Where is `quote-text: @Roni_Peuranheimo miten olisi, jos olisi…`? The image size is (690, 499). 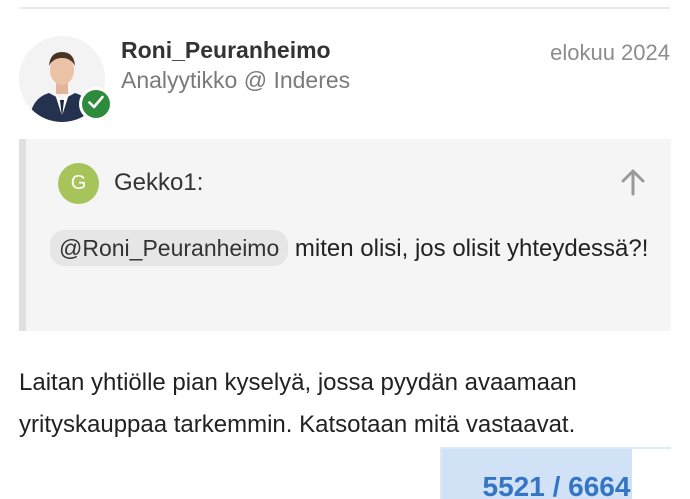 quote-text: @Roni_Peuranheimo miten olisi, jos olisi… is located at coordinates (355, 249).